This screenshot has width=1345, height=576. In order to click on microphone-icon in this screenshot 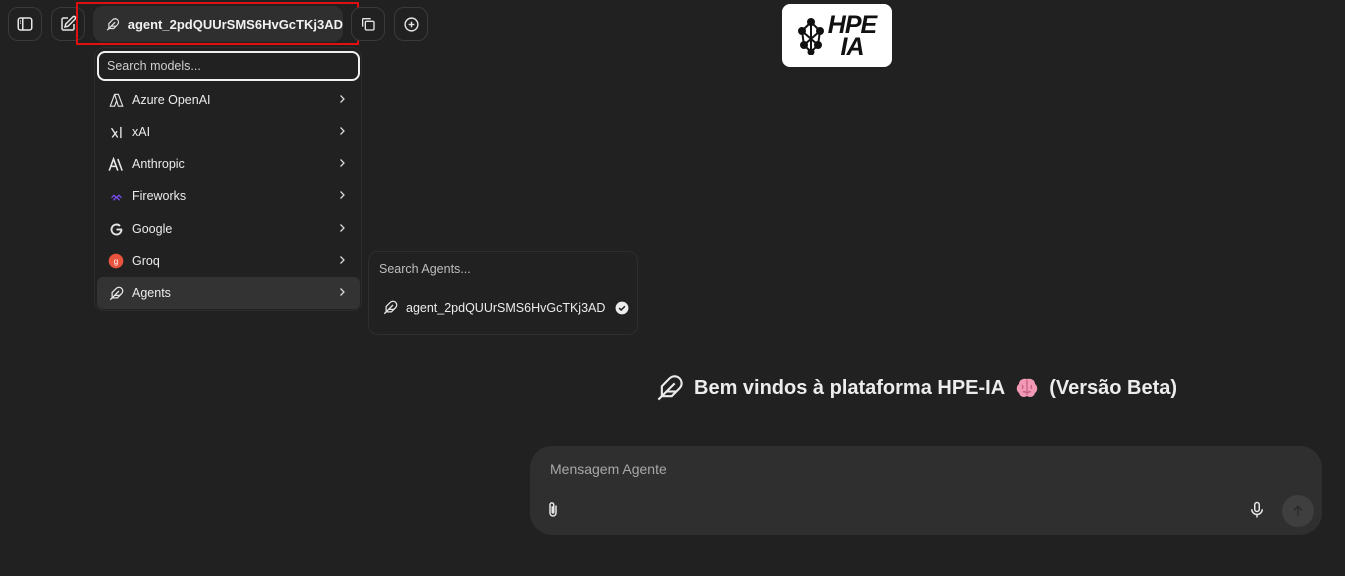, I will do `click(1257, 509)`.